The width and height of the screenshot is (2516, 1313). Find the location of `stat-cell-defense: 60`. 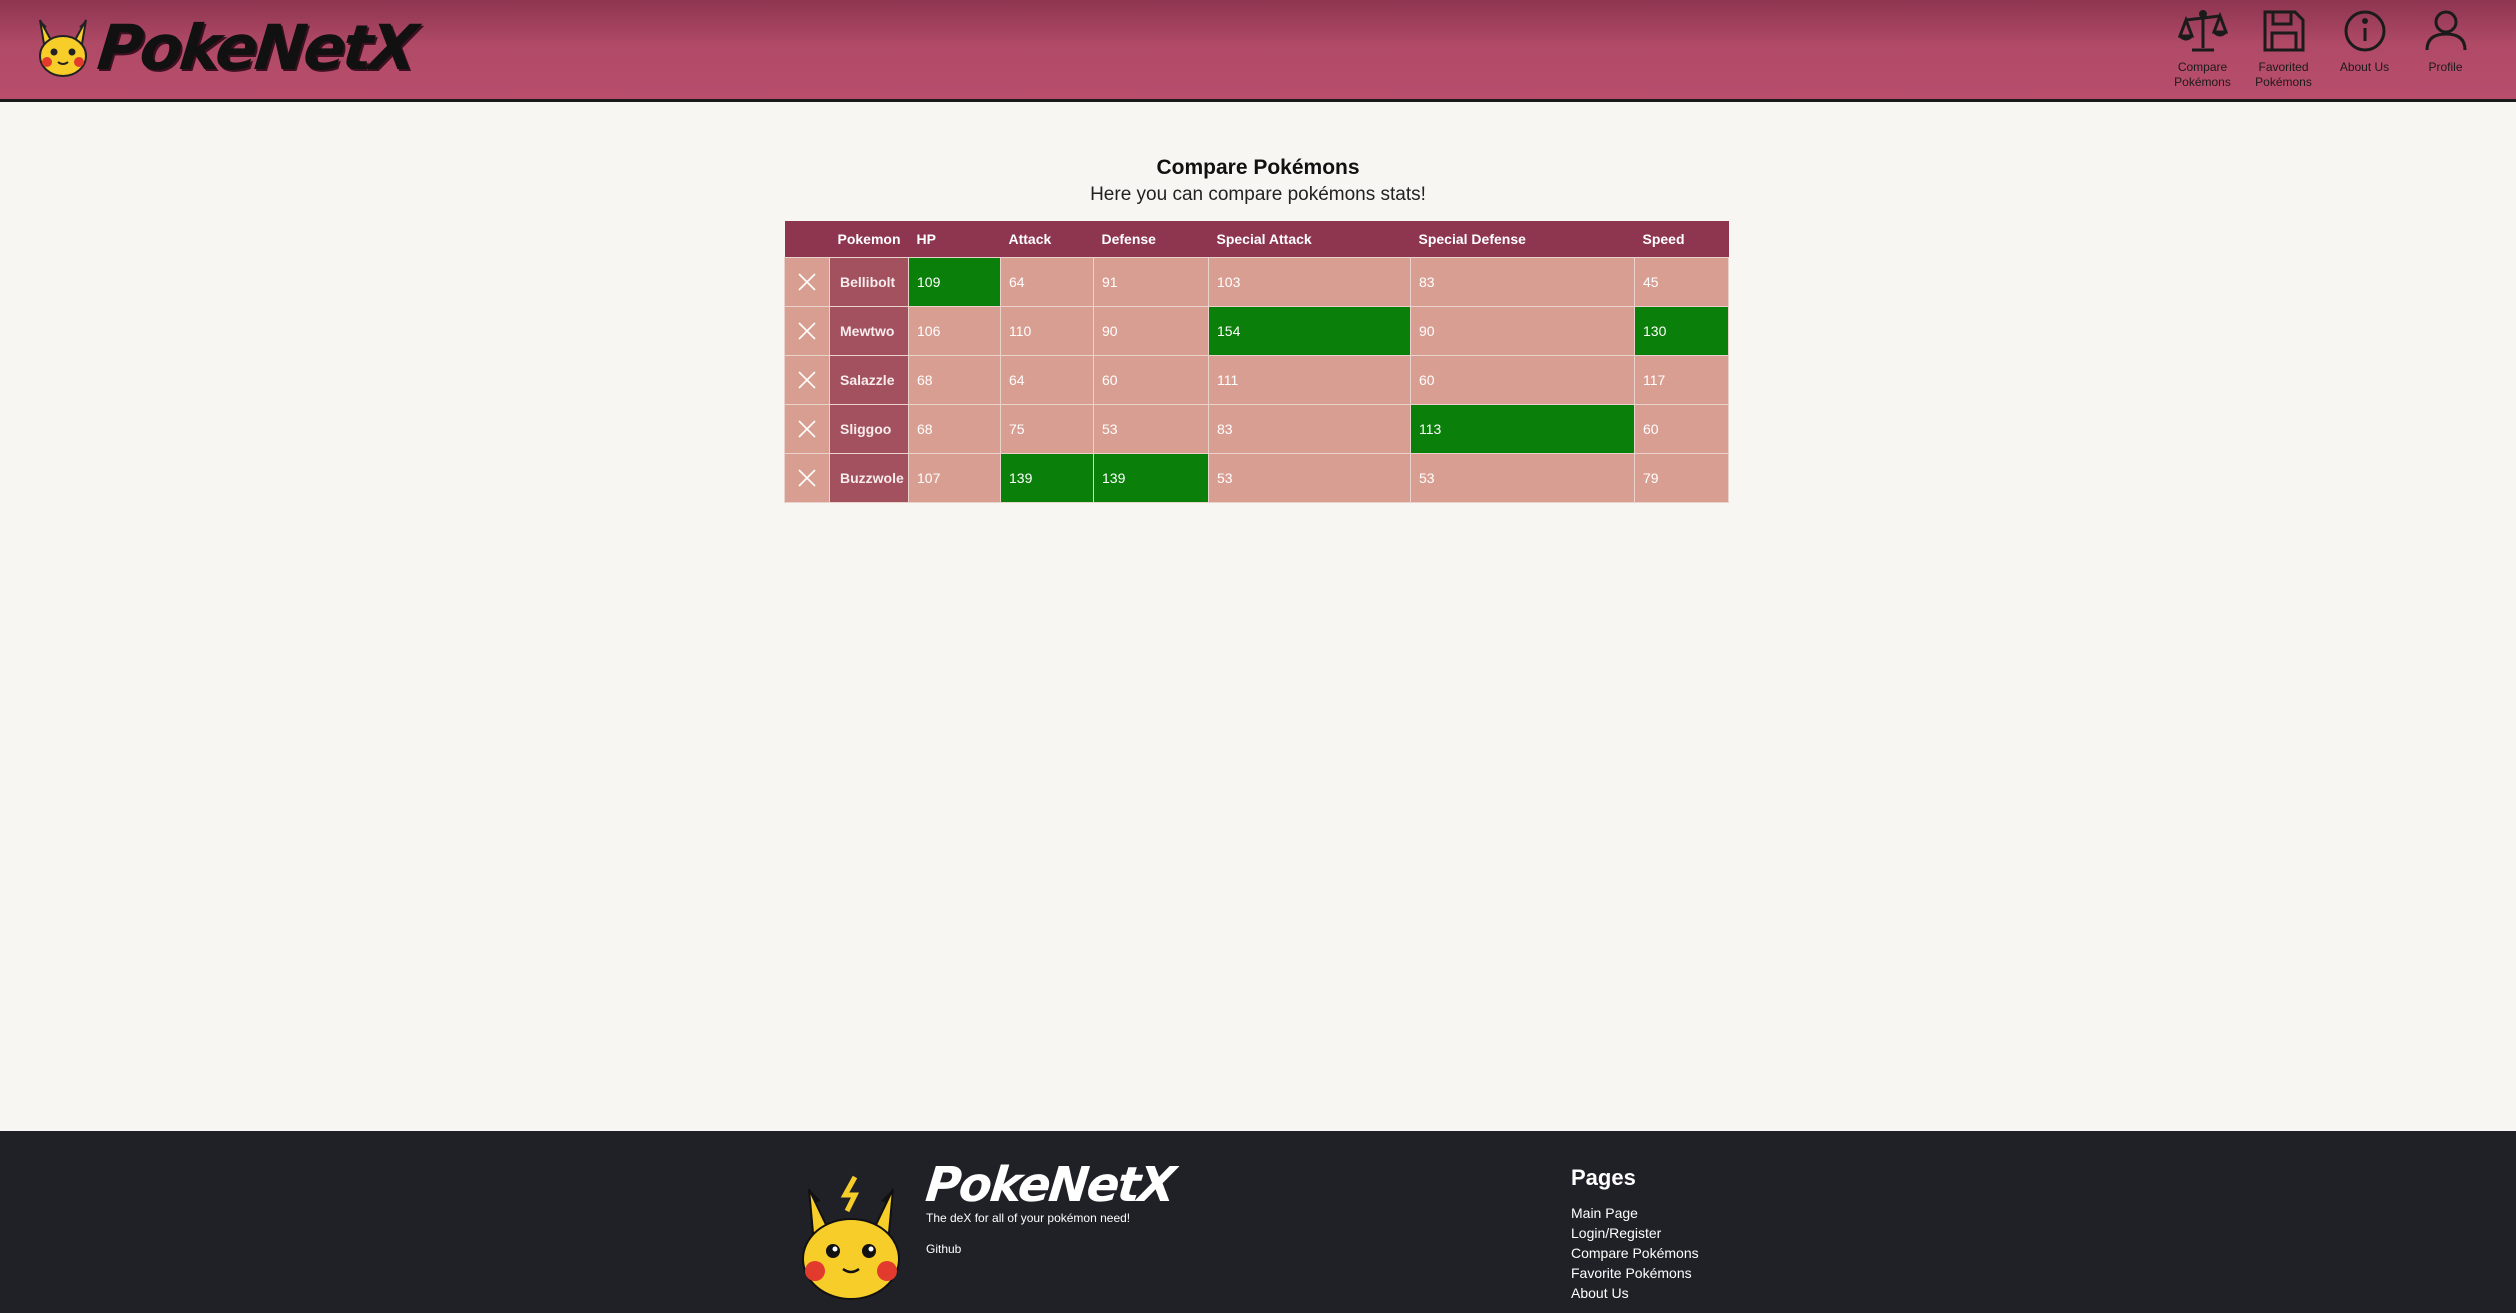

stat-cell-defense: 60 is located at coordinates (1151, 380).